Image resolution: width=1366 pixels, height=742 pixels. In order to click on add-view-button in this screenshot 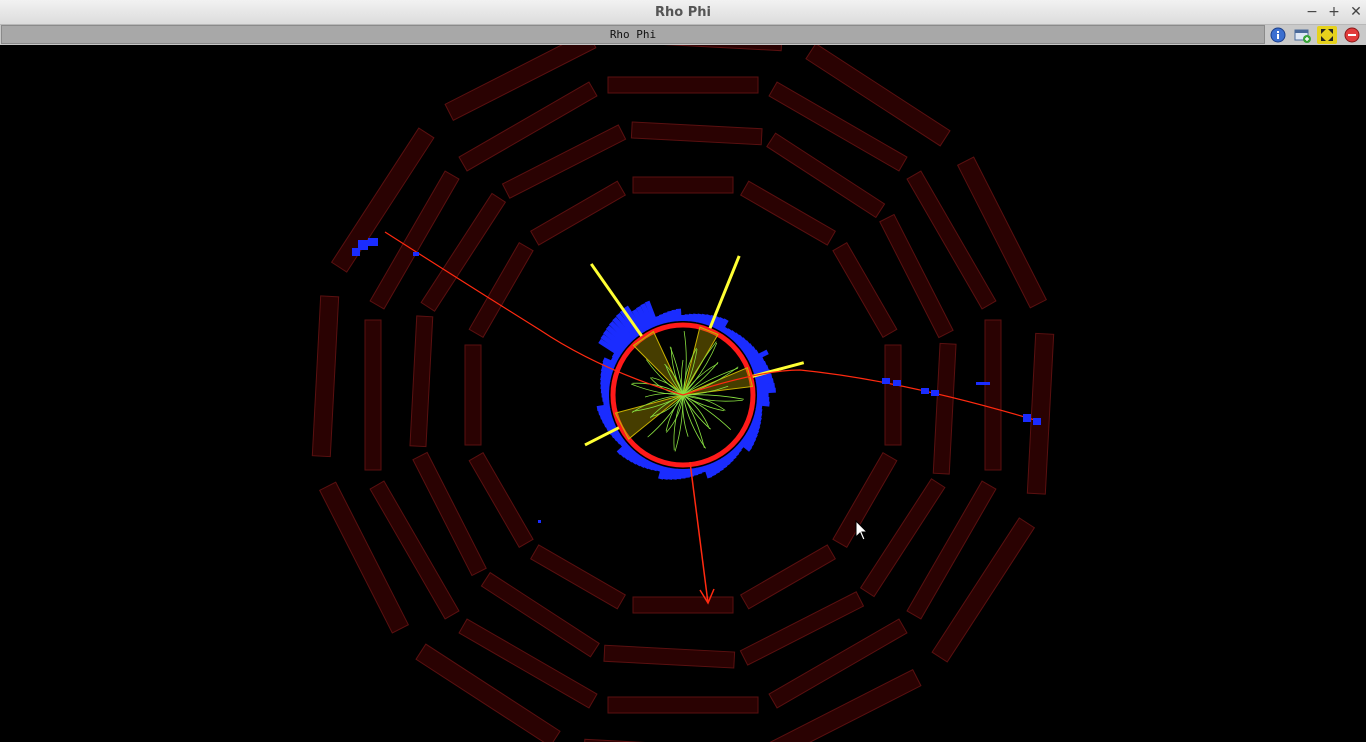, I will do `click(1302, 35)`.